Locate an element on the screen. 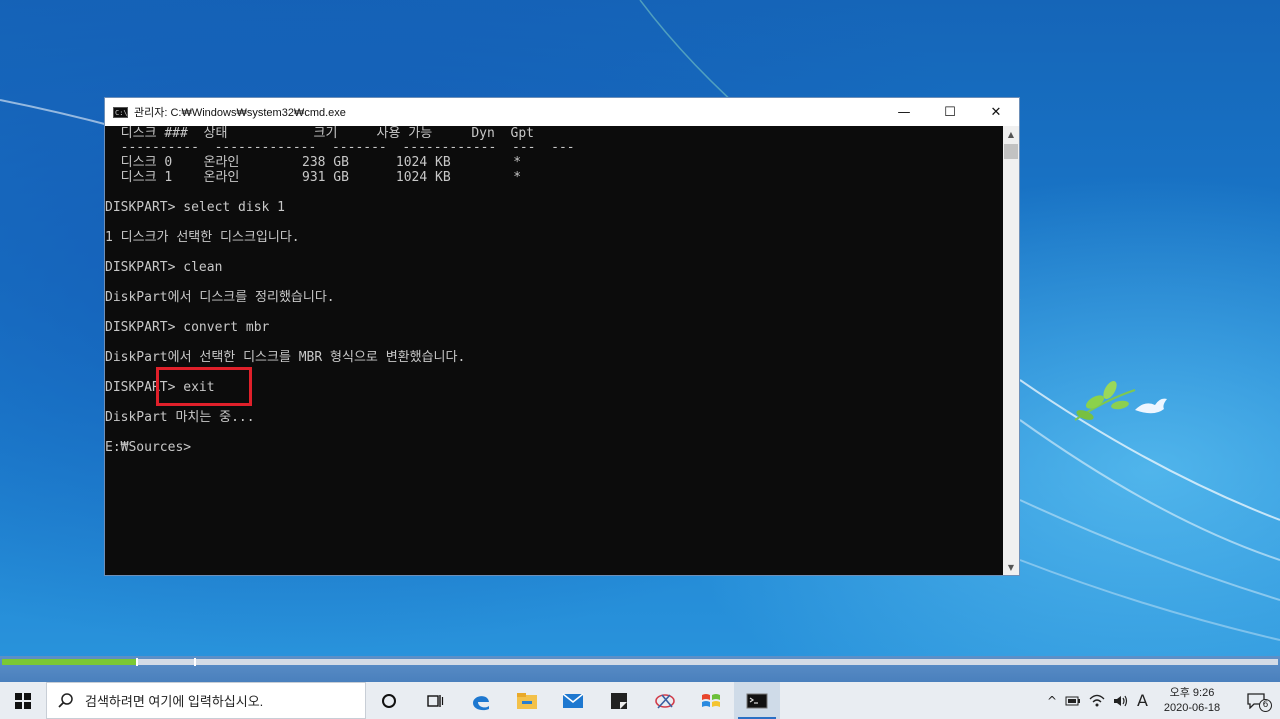  console-line: 디스크 1 온라인 931 GB 1024 KB * is located at coordinates (313, 177).